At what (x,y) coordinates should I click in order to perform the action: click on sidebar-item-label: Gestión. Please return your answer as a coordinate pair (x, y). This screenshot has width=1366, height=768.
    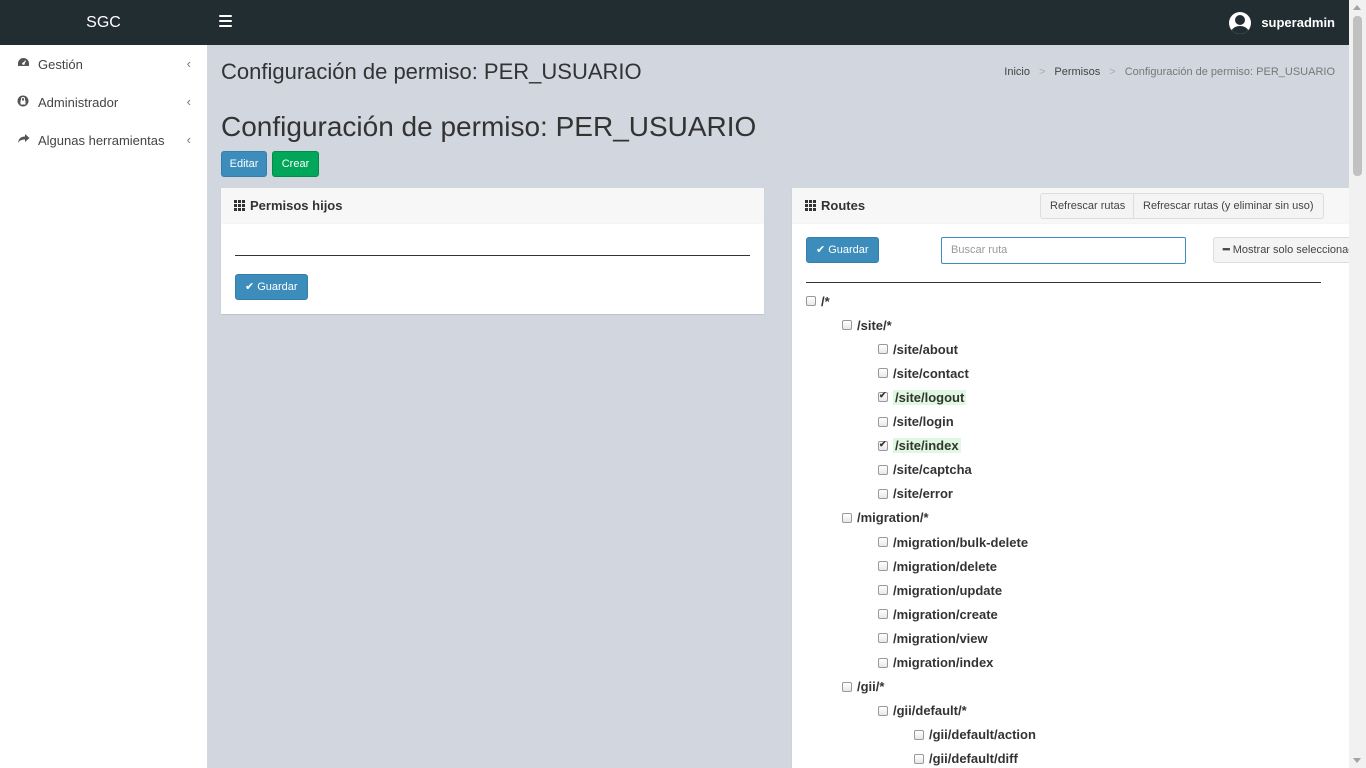
    Looking at the image, I should click on (60, 64).